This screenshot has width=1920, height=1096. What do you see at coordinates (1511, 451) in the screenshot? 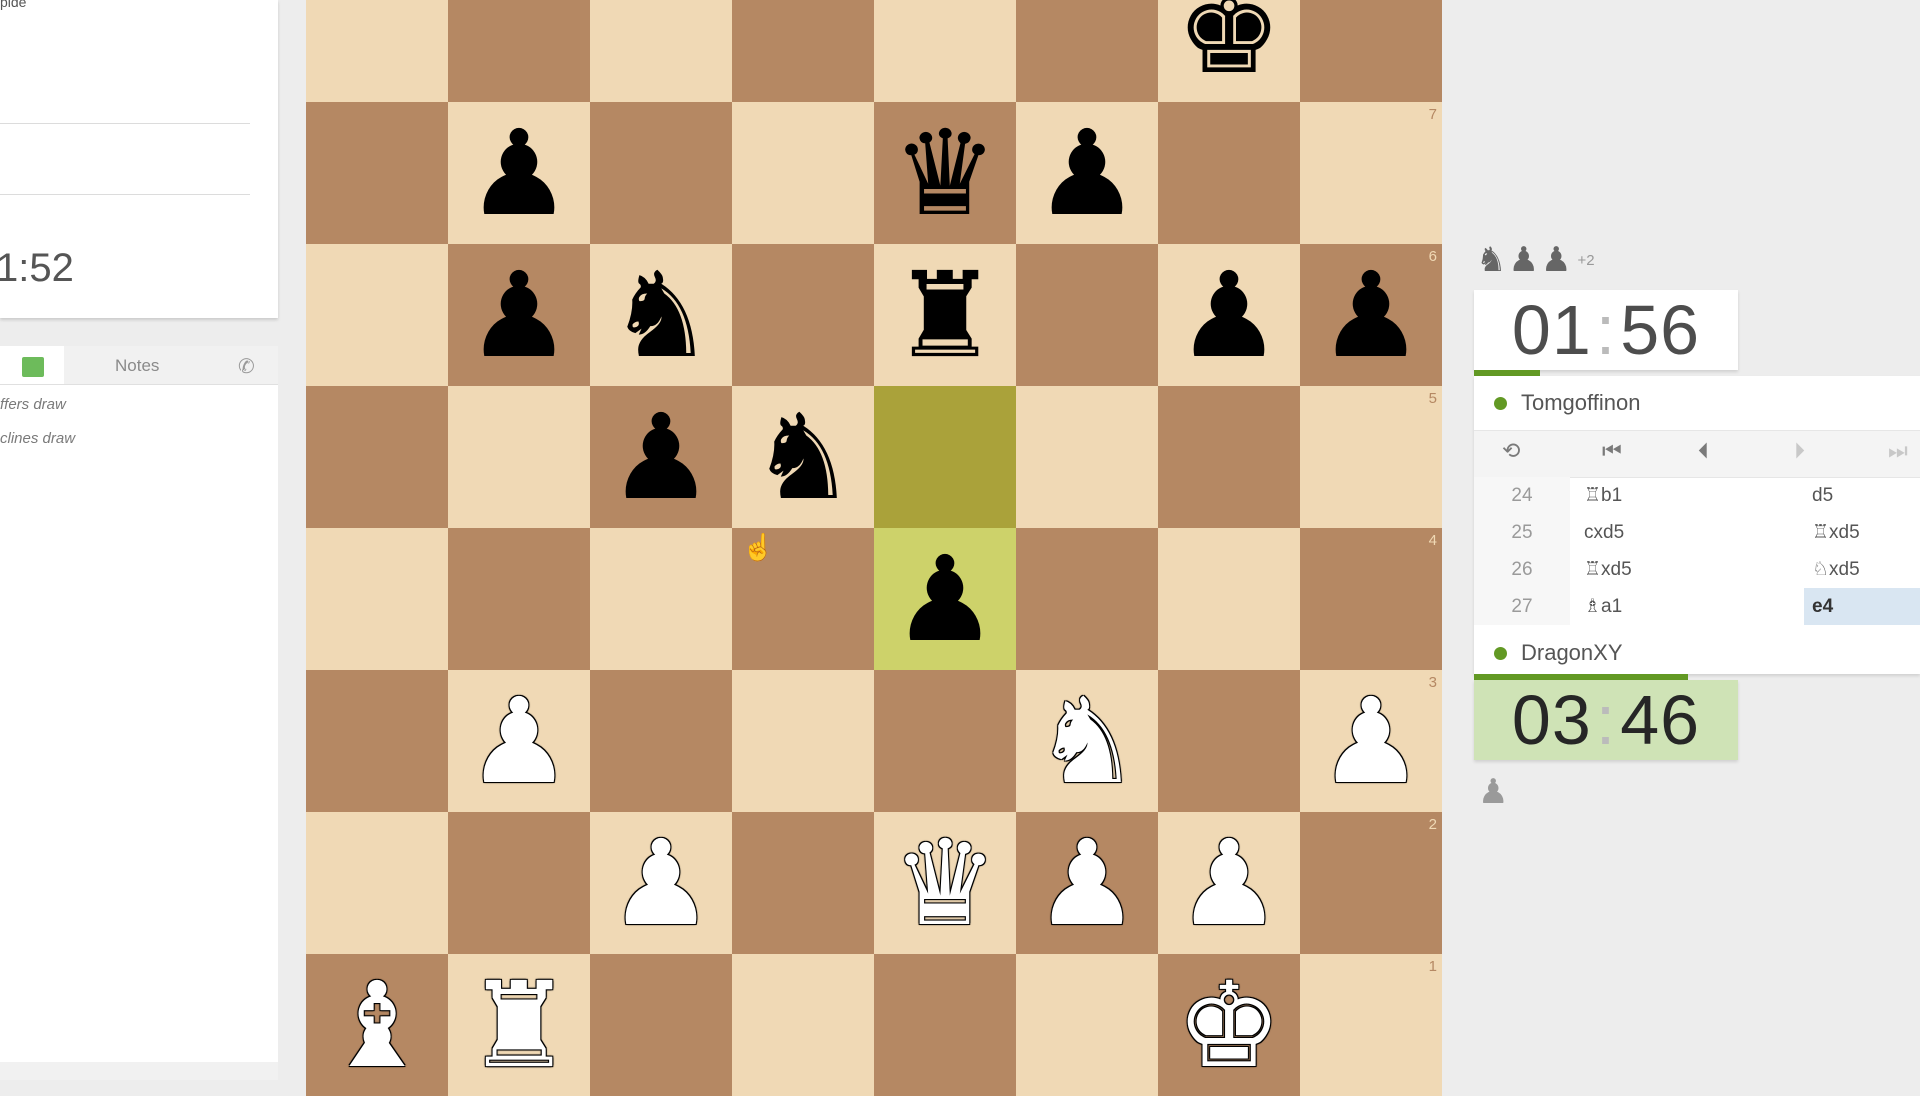
I see `flip-board-icon: ⟲` at bounding box center [1511, 451].